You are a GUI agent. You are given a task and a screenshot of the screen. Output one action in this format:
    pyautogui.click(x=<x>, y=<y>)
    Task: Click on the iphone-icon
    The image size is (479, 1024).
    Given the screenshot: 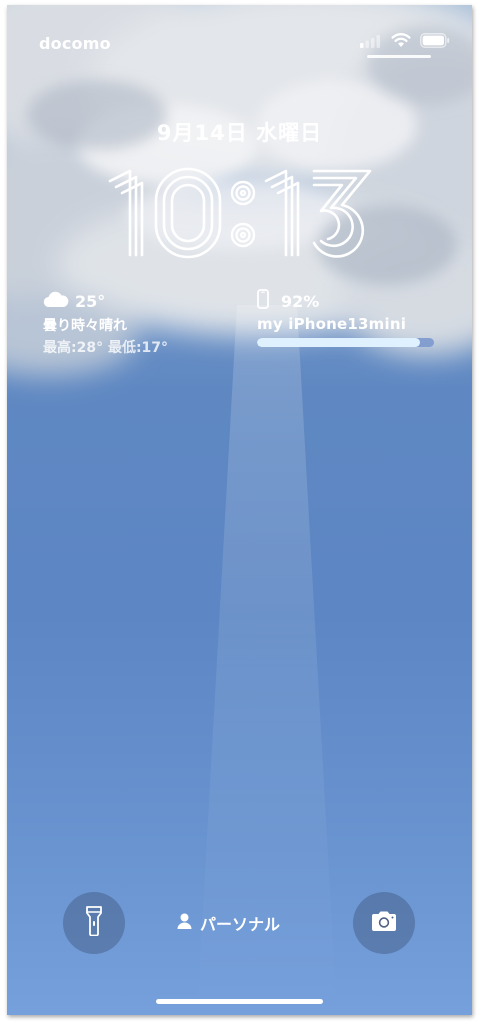 What is the action you would take?
    pyautogui.click(x=263, y=301)
    